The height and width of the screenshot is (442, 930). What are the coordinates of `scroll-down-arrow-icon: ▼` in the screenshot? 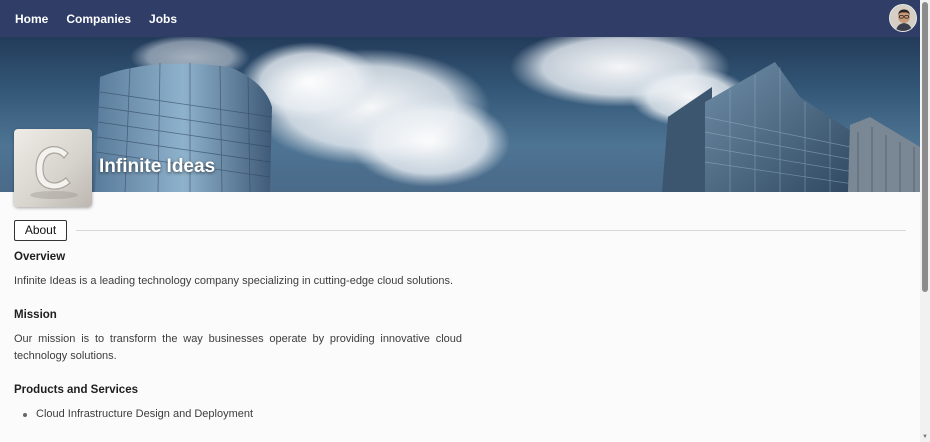 It's located at (925, 437).